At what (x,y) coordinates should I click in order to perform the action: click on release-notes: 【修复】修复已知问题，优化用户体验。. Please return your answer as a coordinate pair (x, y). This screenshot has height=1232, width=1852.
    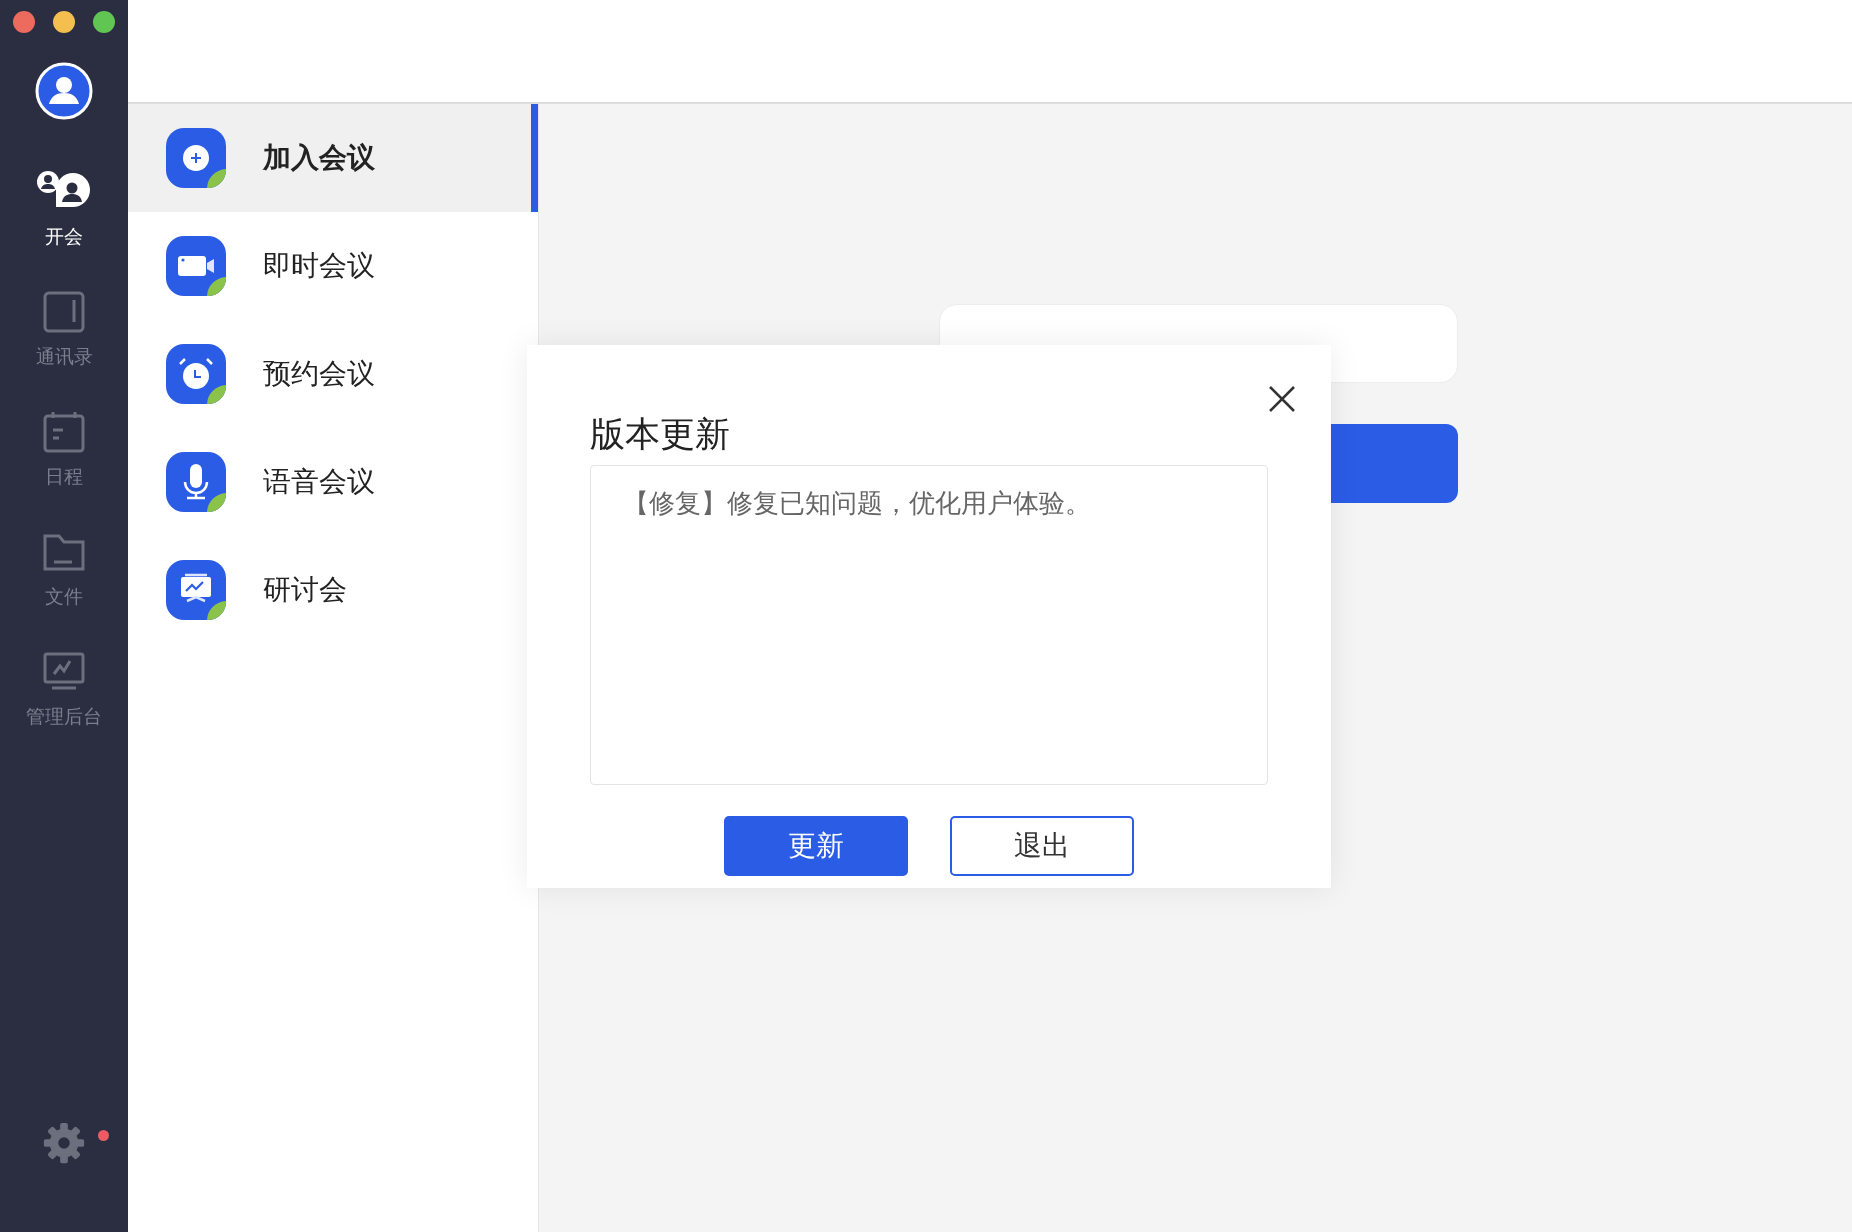
    Looking at the image, I should click on (857, 503).